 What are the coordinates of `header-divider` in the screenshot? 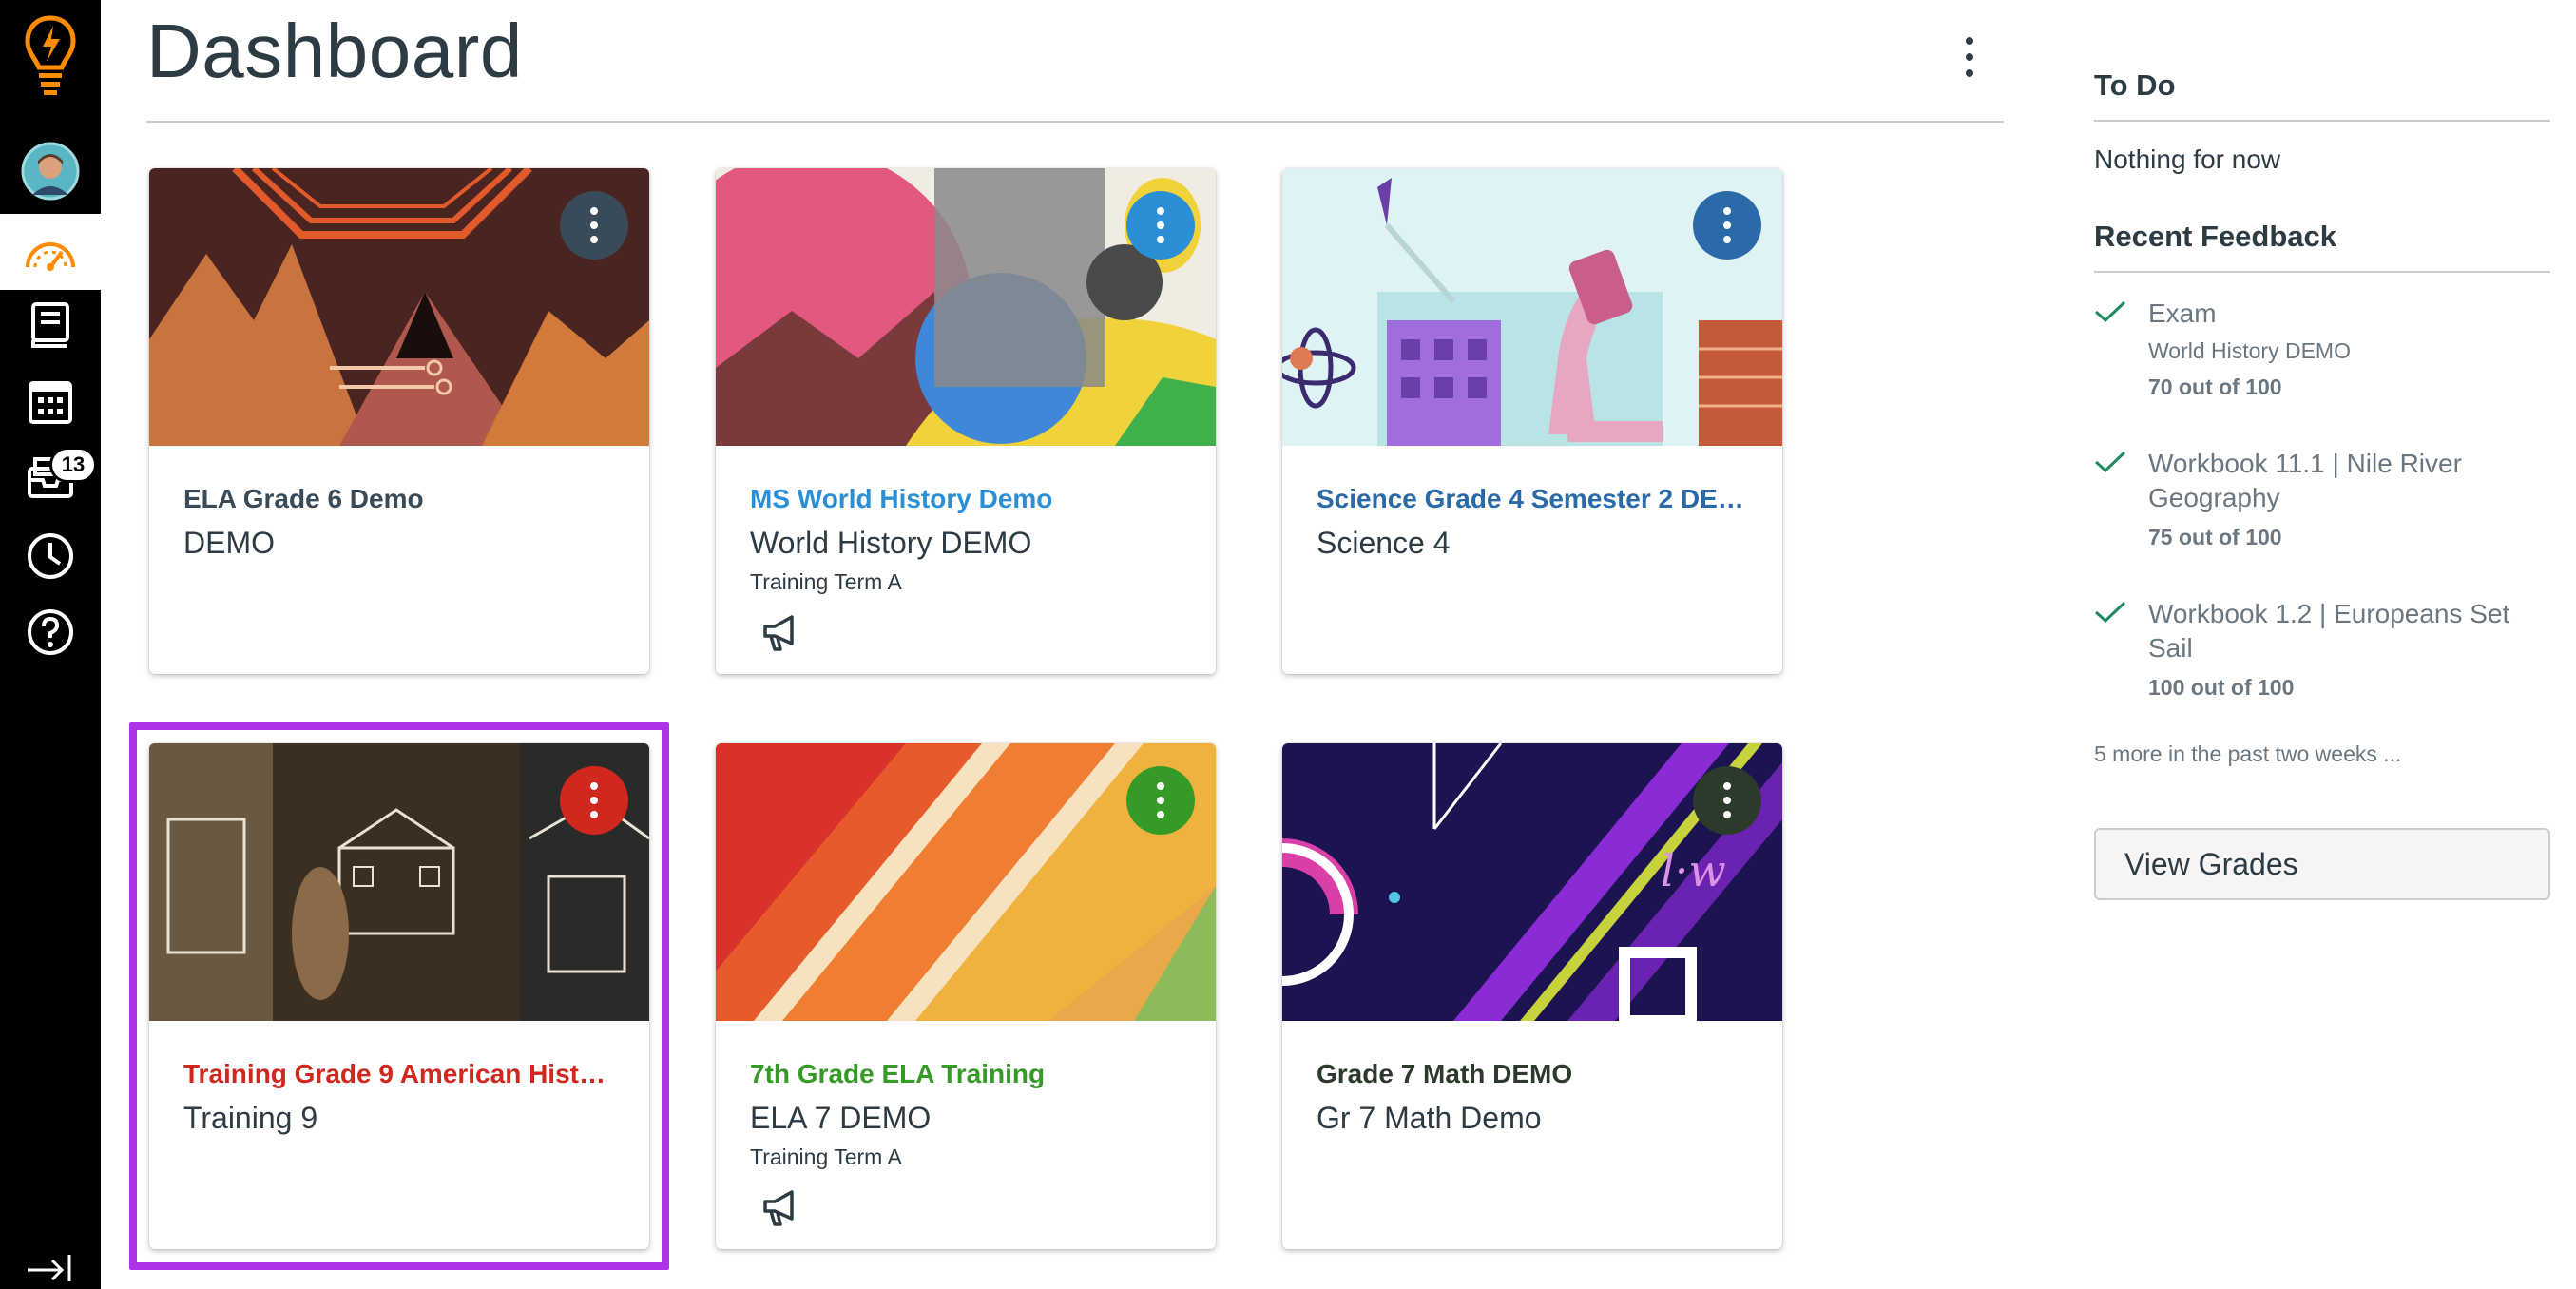 It's located at (1075, 122).